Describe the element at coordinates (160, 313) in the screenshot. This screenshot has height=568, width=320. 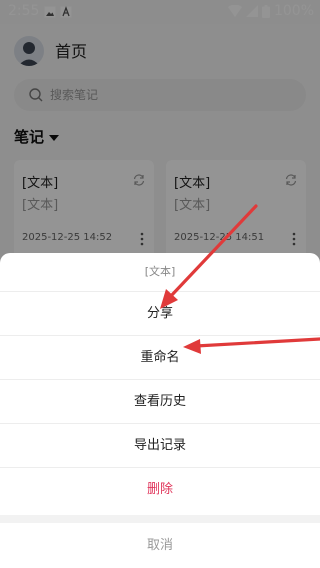
I see `share-option: 分享` at that location.